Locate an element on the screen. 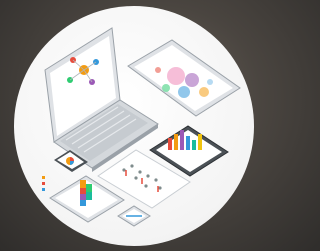 This screenshot has width=320, height=251. tablet-icon is located at coordinates (184, 78).